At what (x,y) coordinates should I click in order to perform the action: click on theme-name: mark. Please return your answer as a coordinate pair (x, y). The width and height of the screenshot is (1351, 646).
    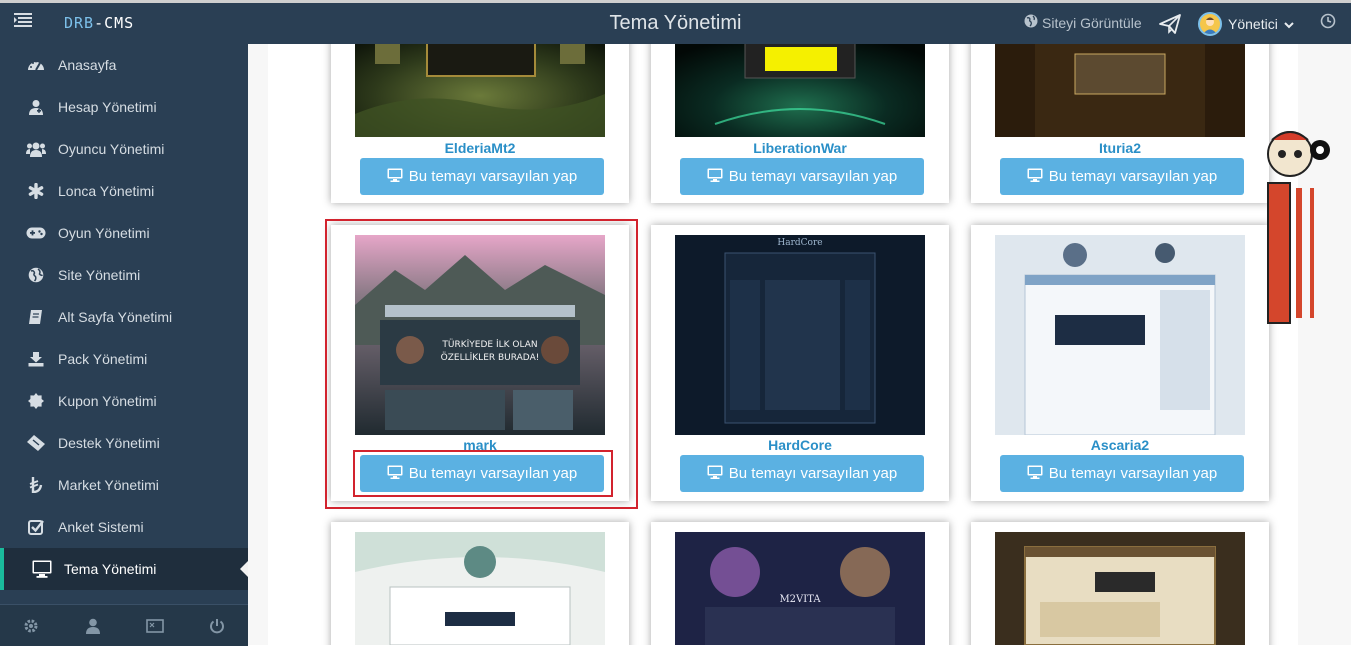
    Looking at the image, I should click on (480, 445).